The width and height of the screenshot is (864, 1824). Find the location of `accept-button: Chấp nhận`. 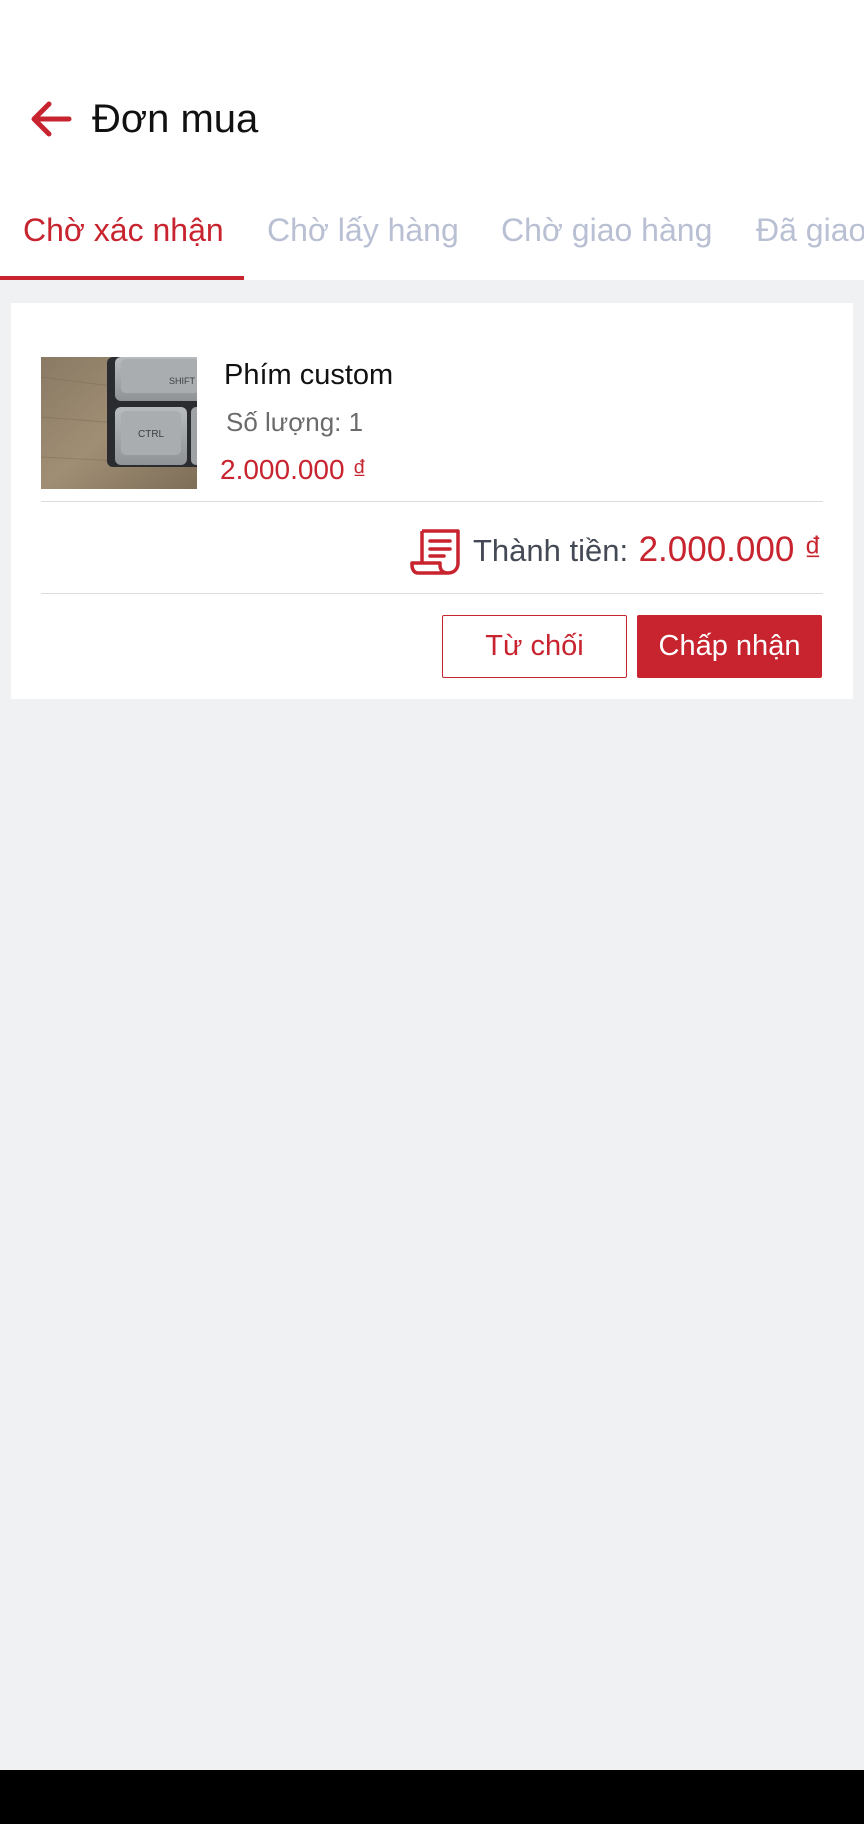

accept-button: Chấp nhận is located at coordinates (729, 646).